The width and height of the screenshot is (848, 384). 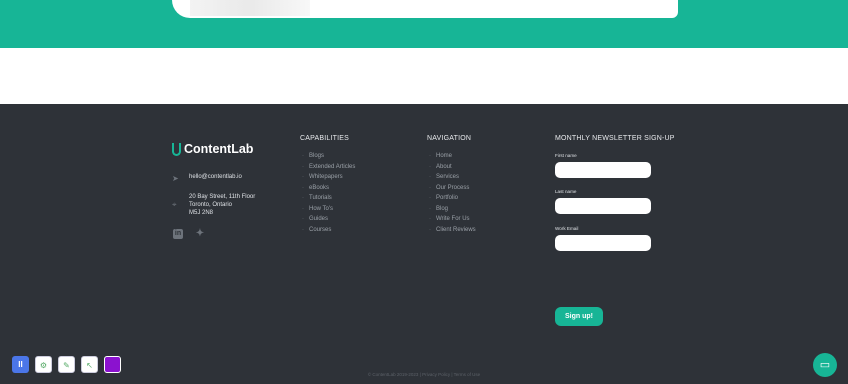 I want to click on twitter-icon: ✦, so click(x=200, y=234).